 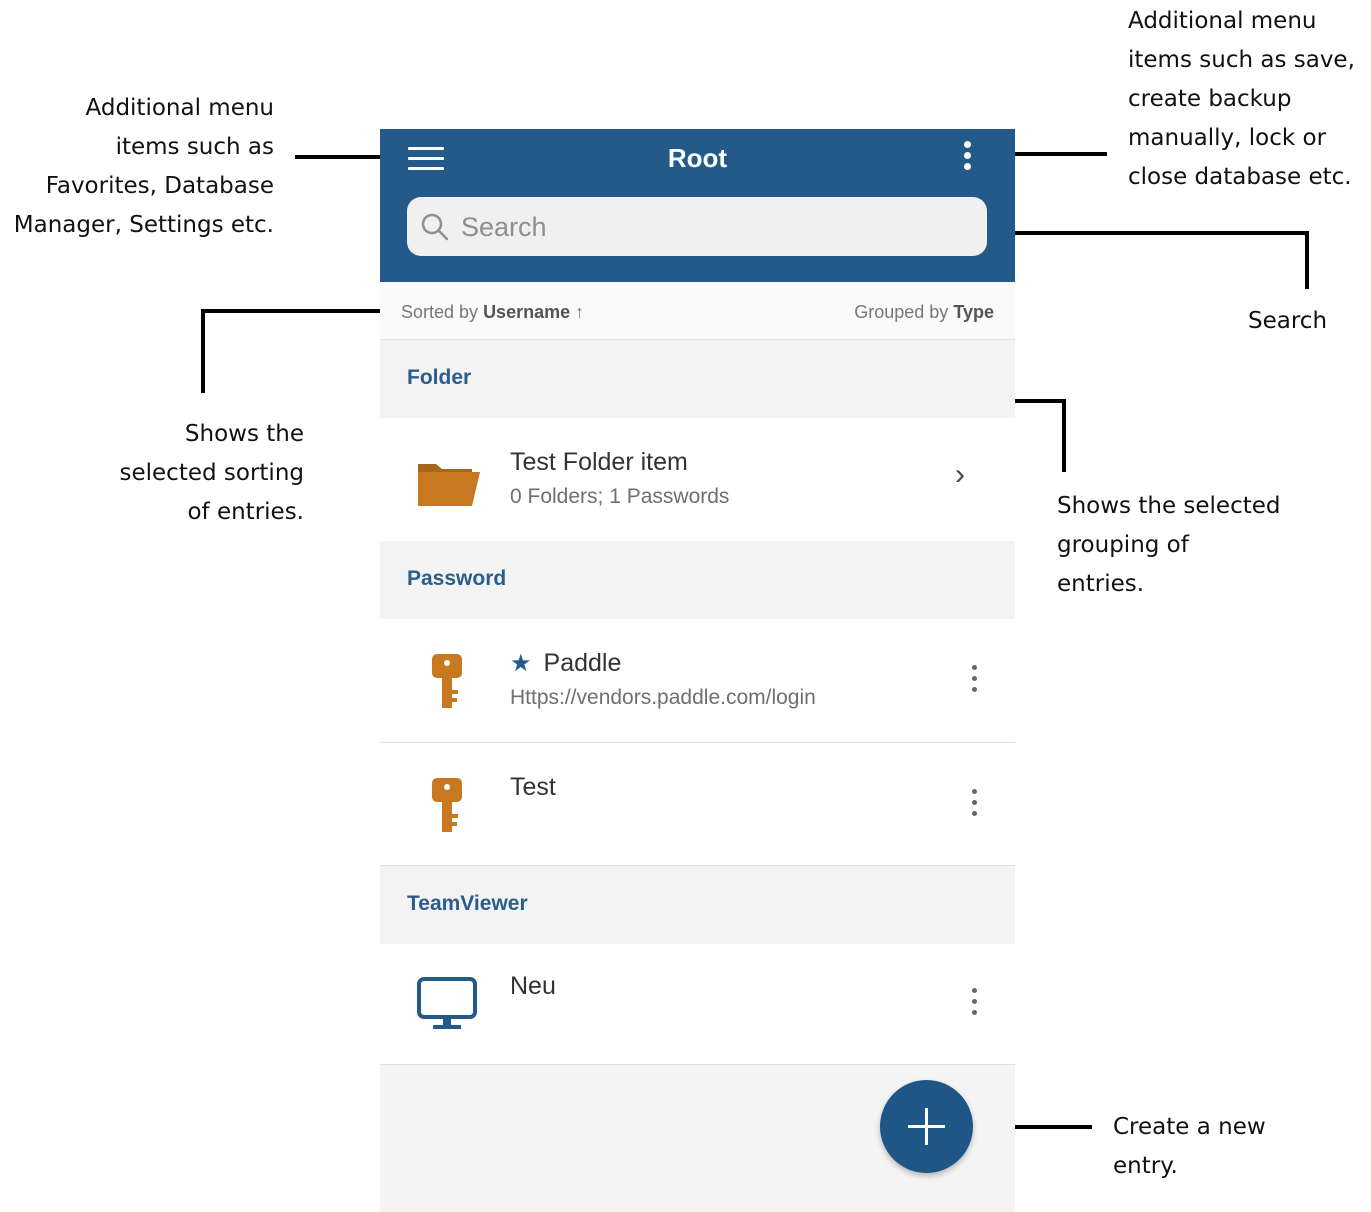 What do you see at coordinates (924, 312) in the screenshot?
I see `group-indicator: Grouped by Type` at bounding box center [924, 312].